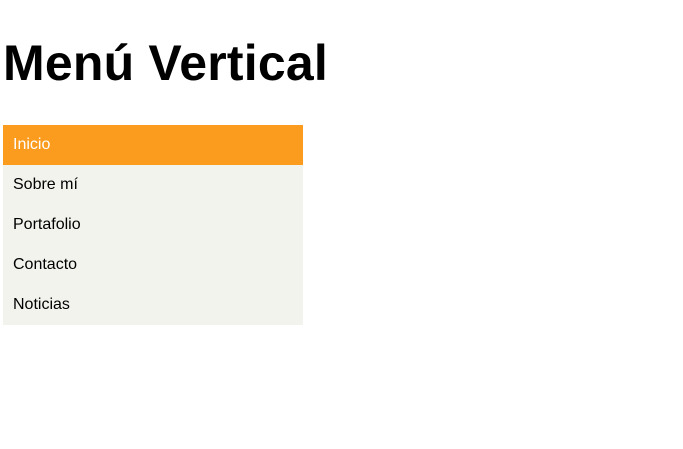 This screenshot has width=683, height=449. Describe the element at coordinates (165, 63) in the screenshot. I see `page-title: Menú Vertical` at that location.